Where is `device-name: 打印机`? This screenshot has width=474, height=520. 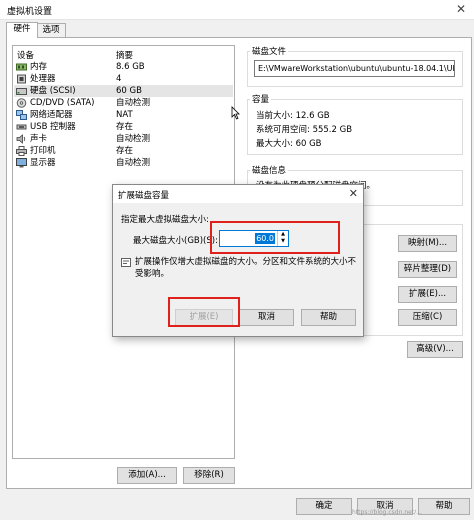
device-name: 打印机 is located at coordinates (43, 151).